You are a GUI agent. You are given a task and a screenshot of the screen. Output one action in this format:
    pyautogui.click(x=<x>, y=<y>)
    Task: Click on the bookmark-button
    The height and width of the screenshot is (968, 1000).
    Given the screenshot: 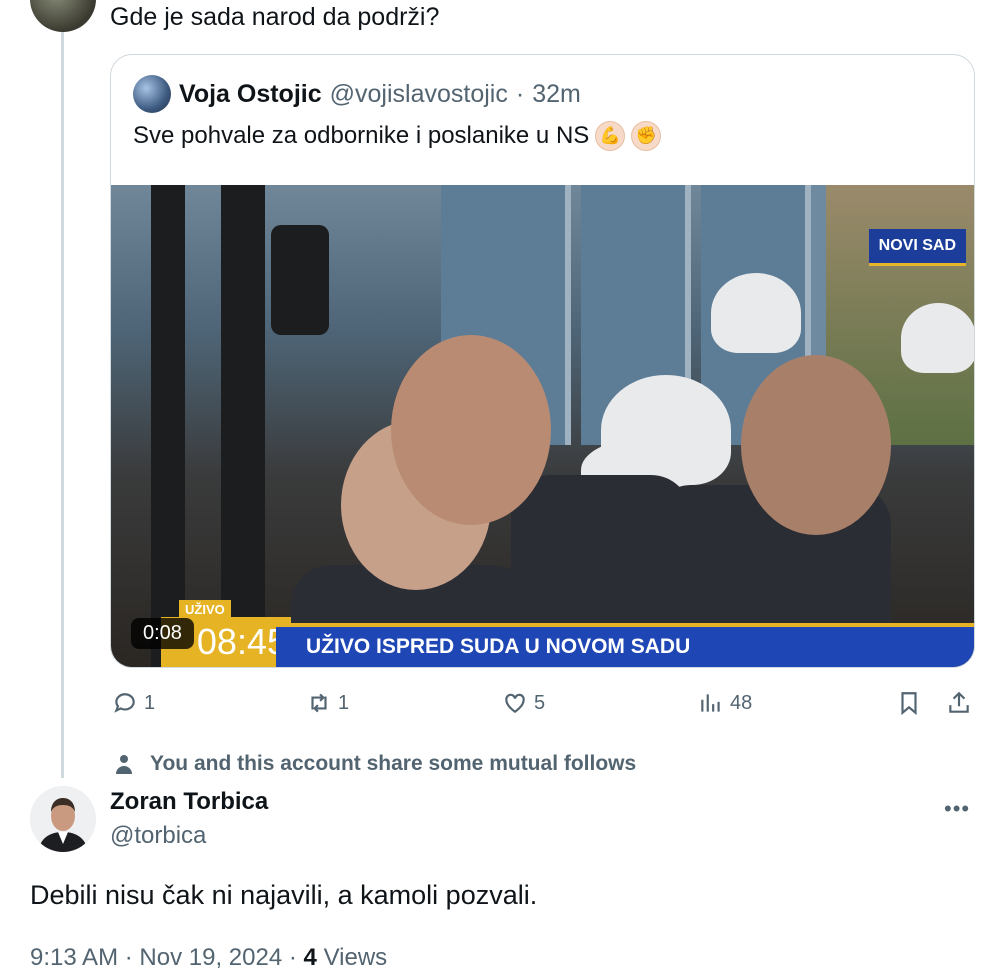 What is the action you would take?
    pyautogui.click(x=909, y=703)
    